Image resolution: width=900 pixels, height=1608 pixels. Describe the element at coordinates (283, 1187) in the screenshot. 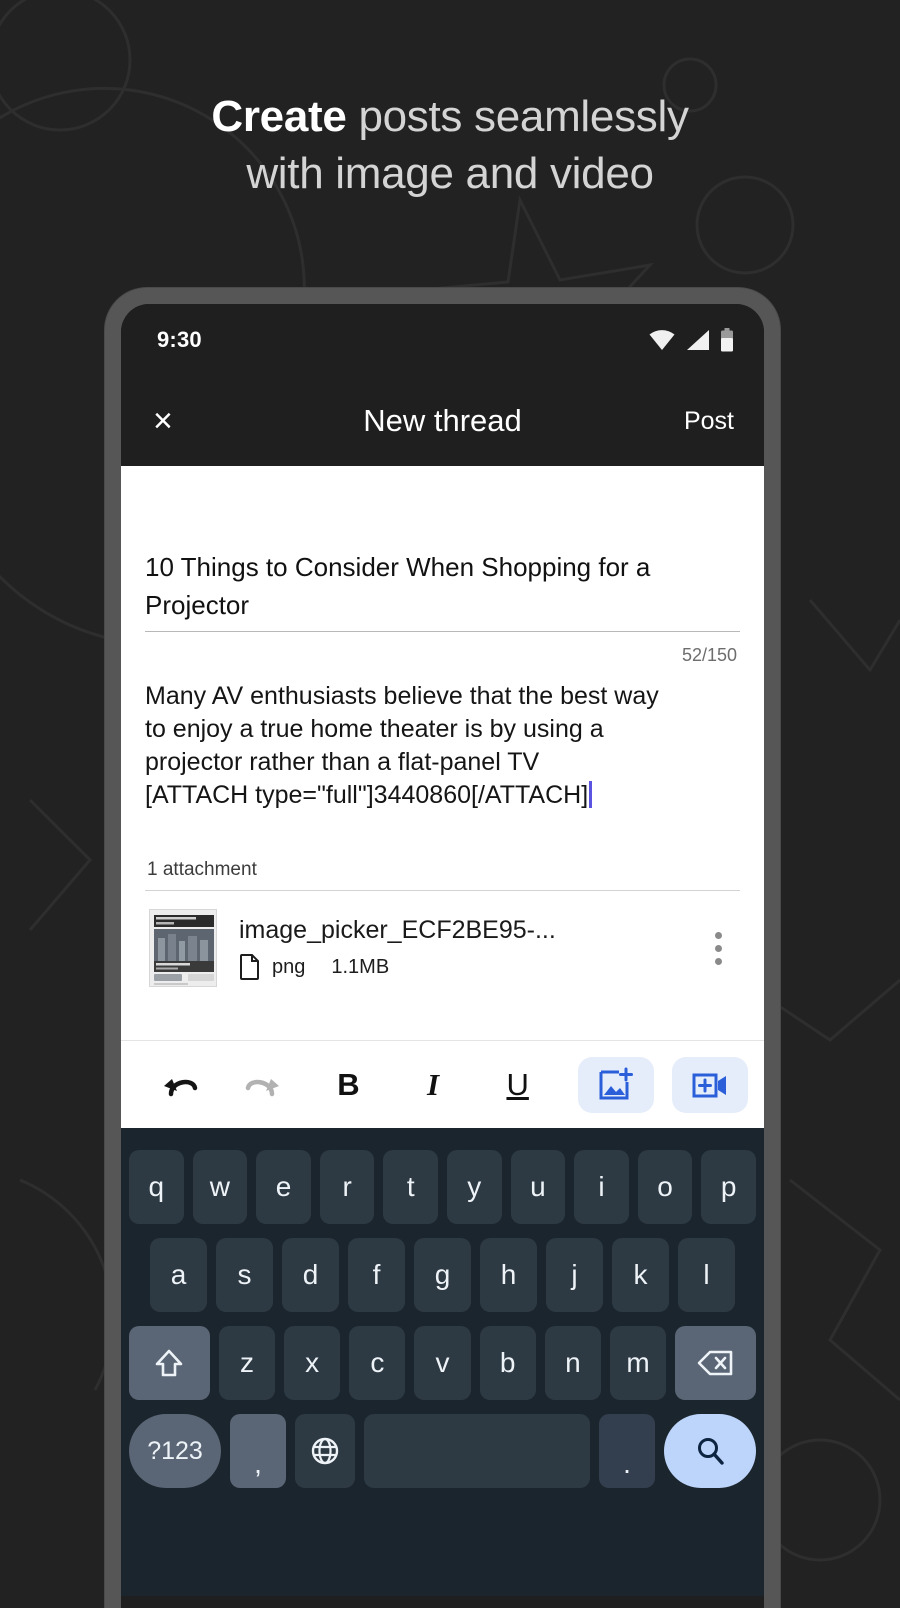

I see `key-e: e` at that location.